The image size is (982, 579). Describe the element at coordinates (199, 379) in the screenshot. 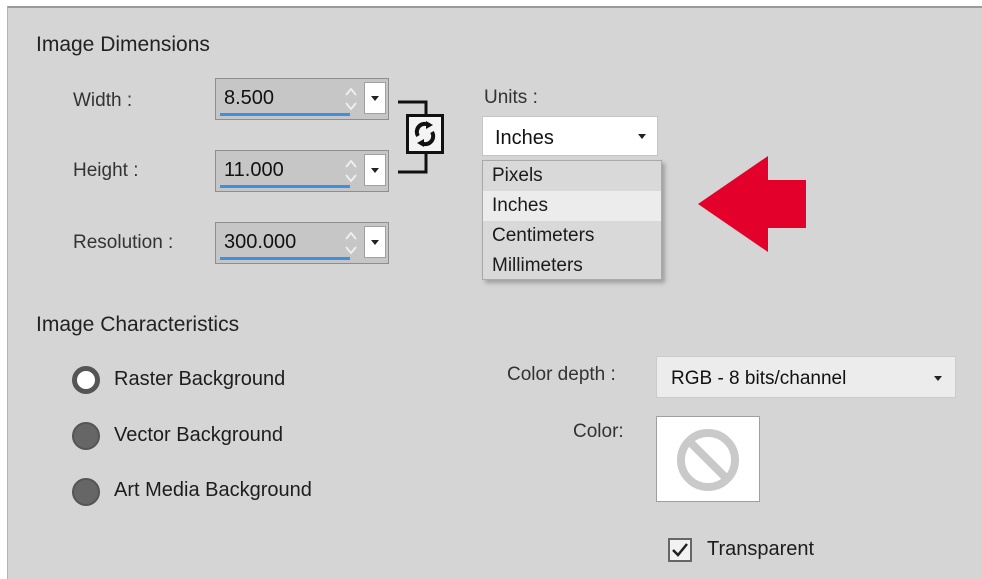

I see `raster-background-label: Raster Background` at that location.